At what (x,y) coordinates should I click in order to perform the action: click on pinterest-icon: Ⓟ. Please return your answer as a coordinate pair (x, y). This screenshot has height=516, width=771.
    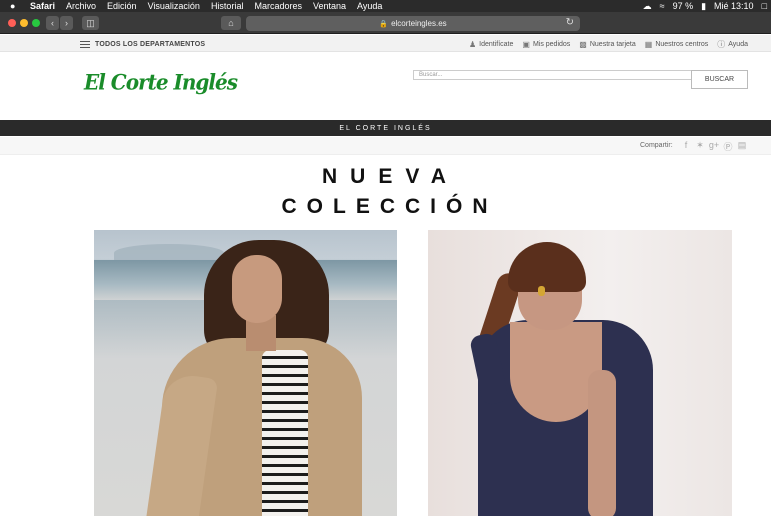
    Looking at the image, I should click on (728, 146).